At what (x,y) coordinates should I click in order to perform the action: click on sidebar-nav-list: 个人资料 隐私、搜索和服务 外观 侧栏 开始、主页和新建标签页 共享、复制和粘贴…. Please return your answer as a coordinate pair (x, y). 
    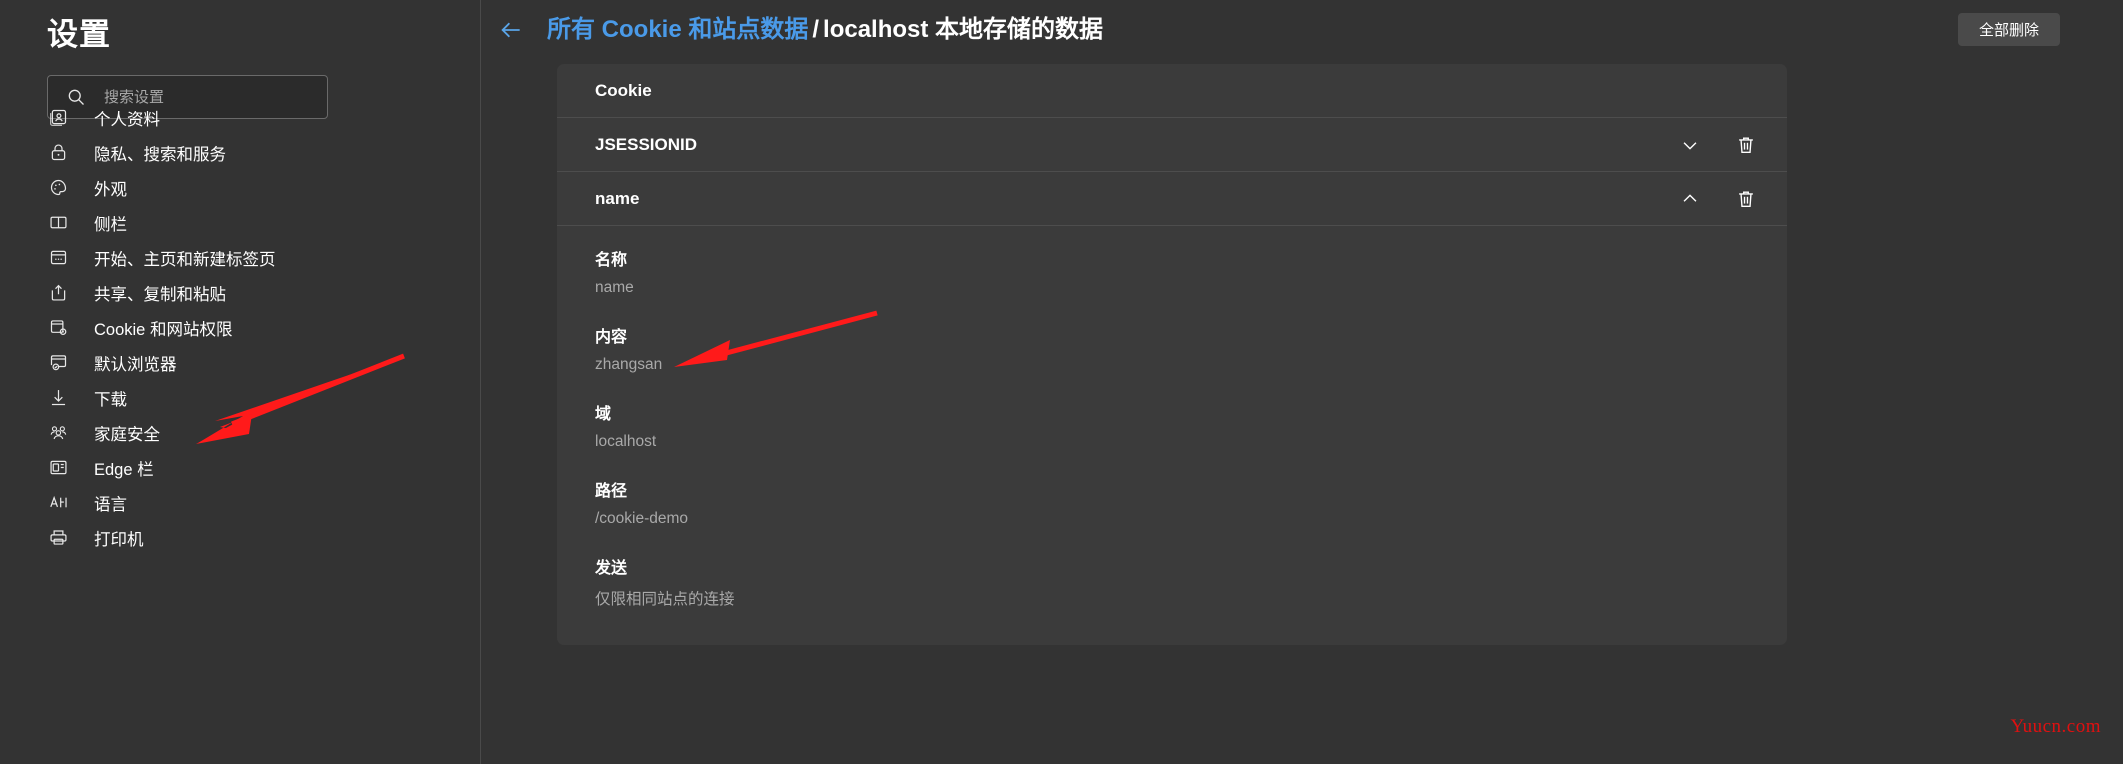
    Looking at the image, I should click on (240, 327).